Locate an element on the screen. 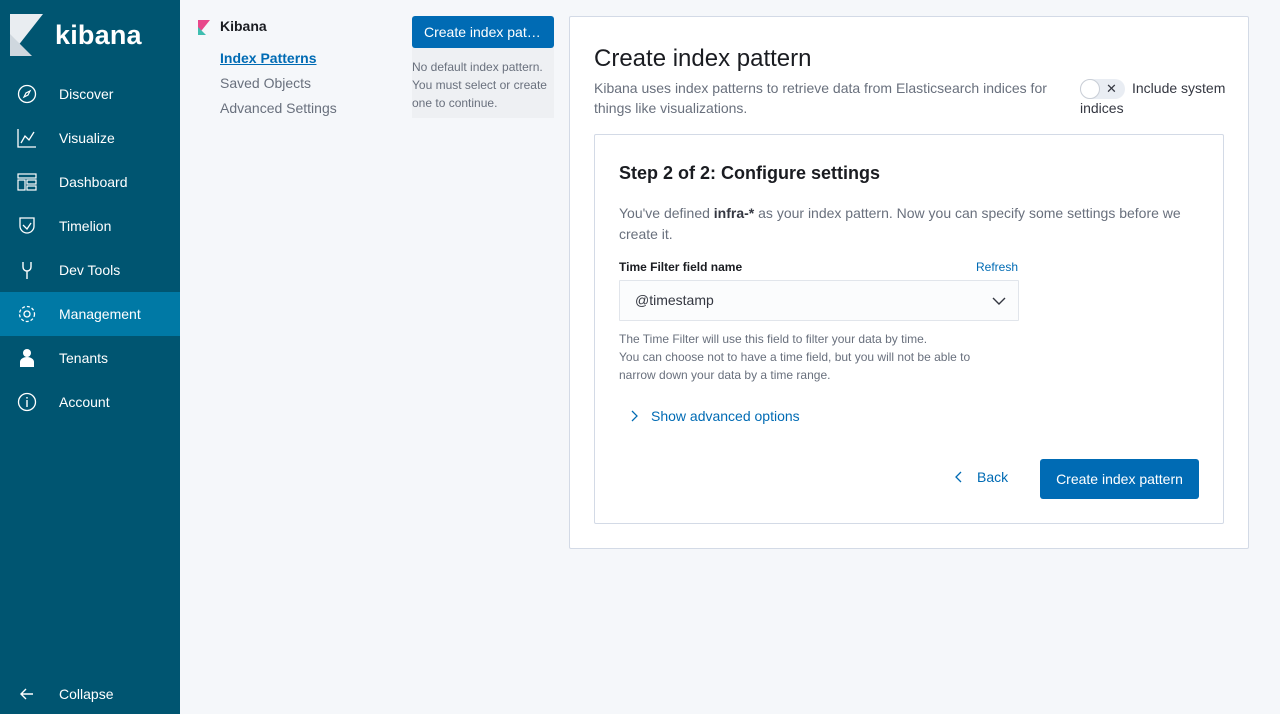 This screenshot has width=1280, height=714. chart-icon is located at coordinates (26, 138).